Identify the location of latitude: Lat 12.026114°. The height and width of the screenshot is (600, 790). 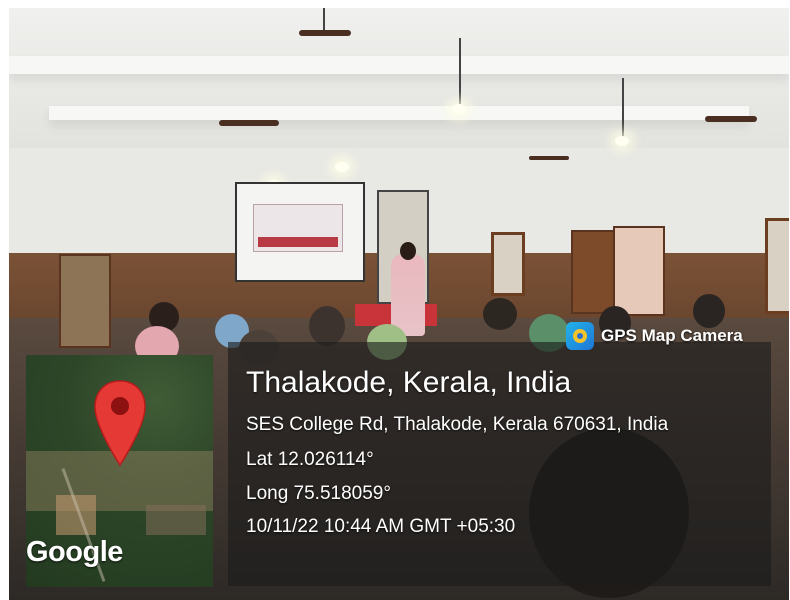
(310, 459).